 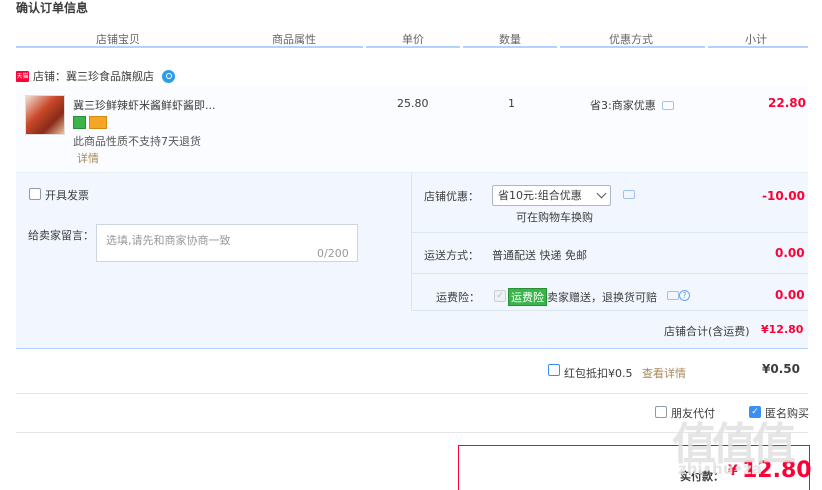 I want to click on quality-badge-icon, so click(x=79, y=122).